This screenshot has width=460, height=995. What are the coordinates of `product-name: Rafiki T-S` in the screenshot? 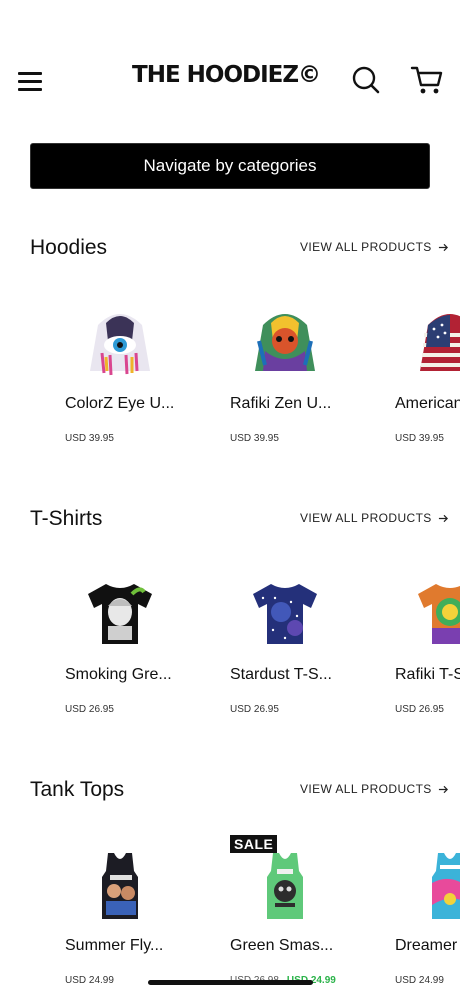 It's located at (427, 674).